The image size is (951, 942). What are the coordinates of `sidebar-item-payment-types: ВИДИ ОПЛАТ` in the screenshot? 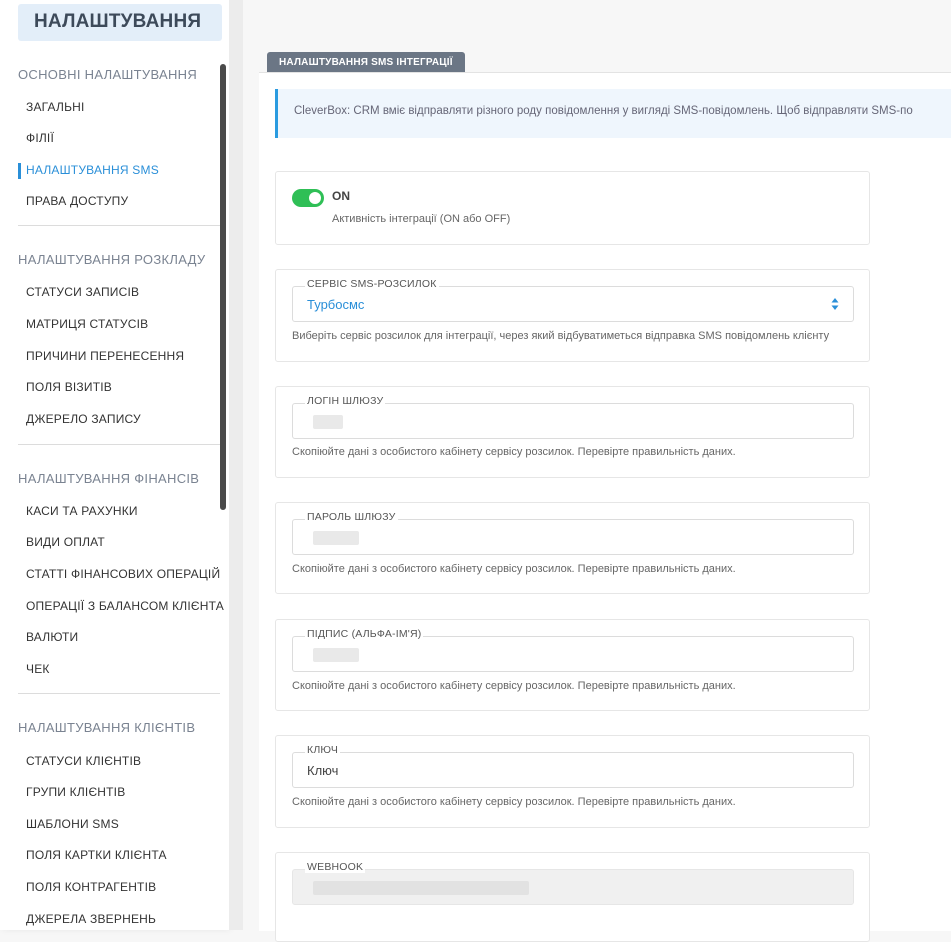 It's located at (65, 542).